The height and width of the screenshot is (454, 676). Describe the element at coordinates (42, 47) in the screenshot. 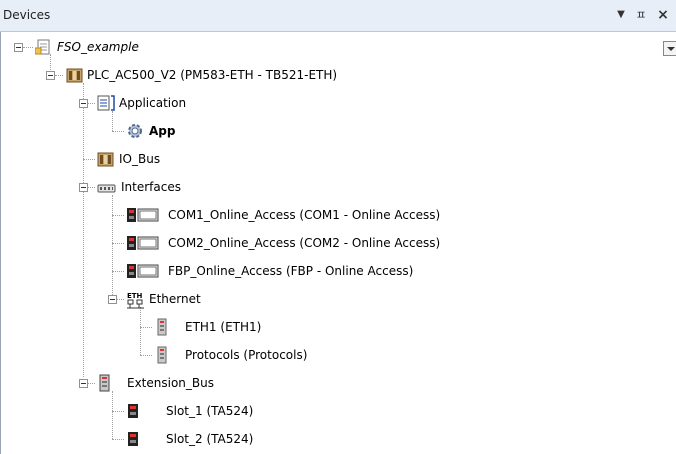

I see `project-file-icon` at that location.